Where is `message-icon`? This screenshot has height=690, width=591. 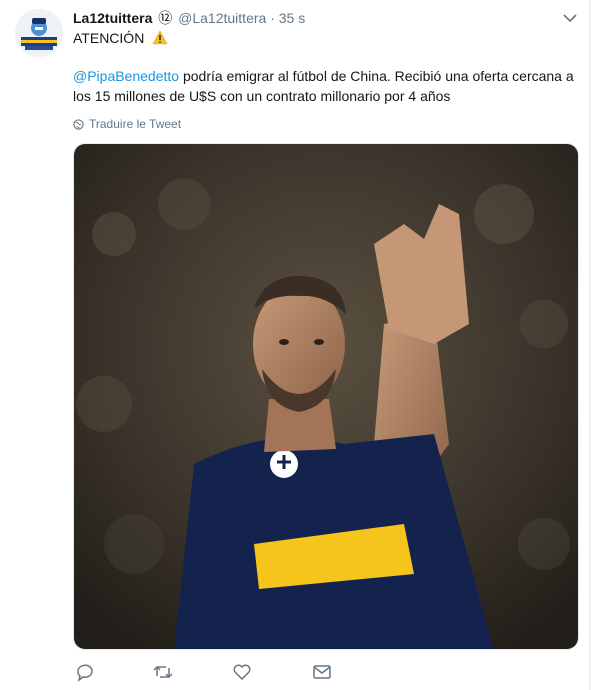 message-icon is located at coordinates (322, 672).